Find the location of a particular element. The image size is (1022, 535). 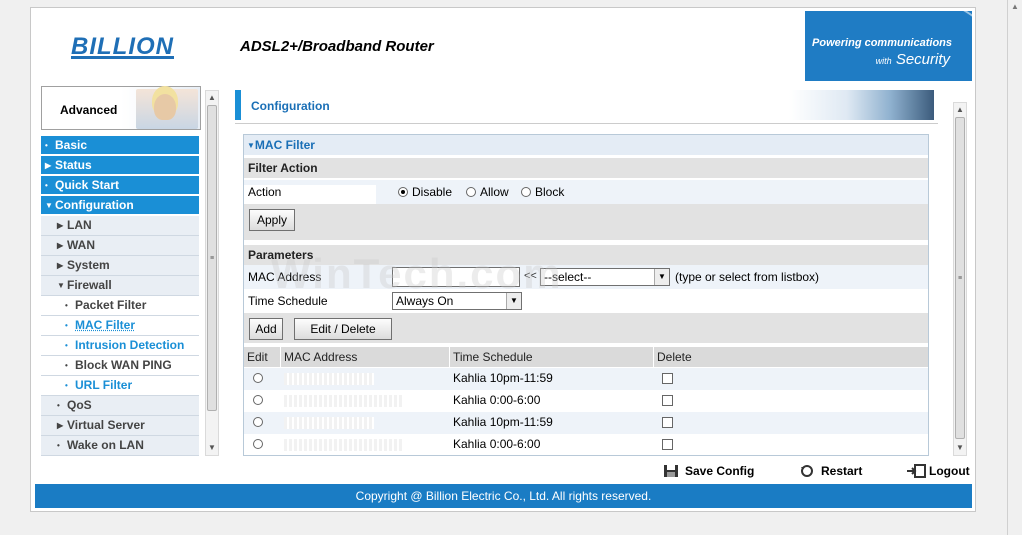

radio-block: Block is located at coordinates (542, 192).